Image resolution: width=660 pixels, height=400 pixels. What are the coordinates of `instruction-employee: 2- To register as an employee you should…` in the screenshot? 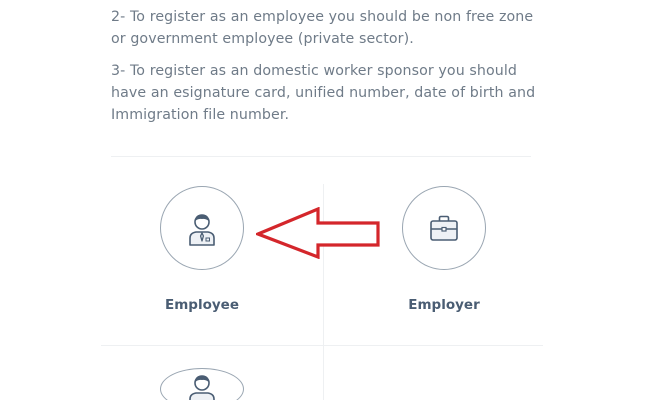 It's located at (322, 28).